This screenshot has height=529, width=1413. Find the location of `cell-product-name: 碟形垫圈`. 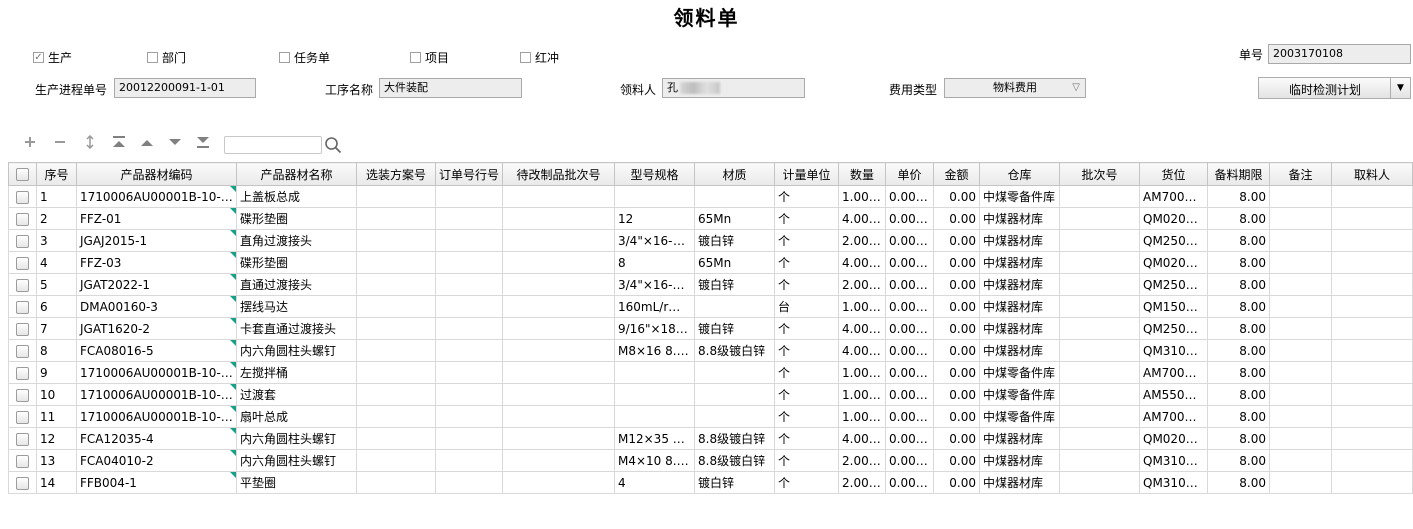

cell-product-name: 碟形垫圈 is located at coordinates (296, 218).